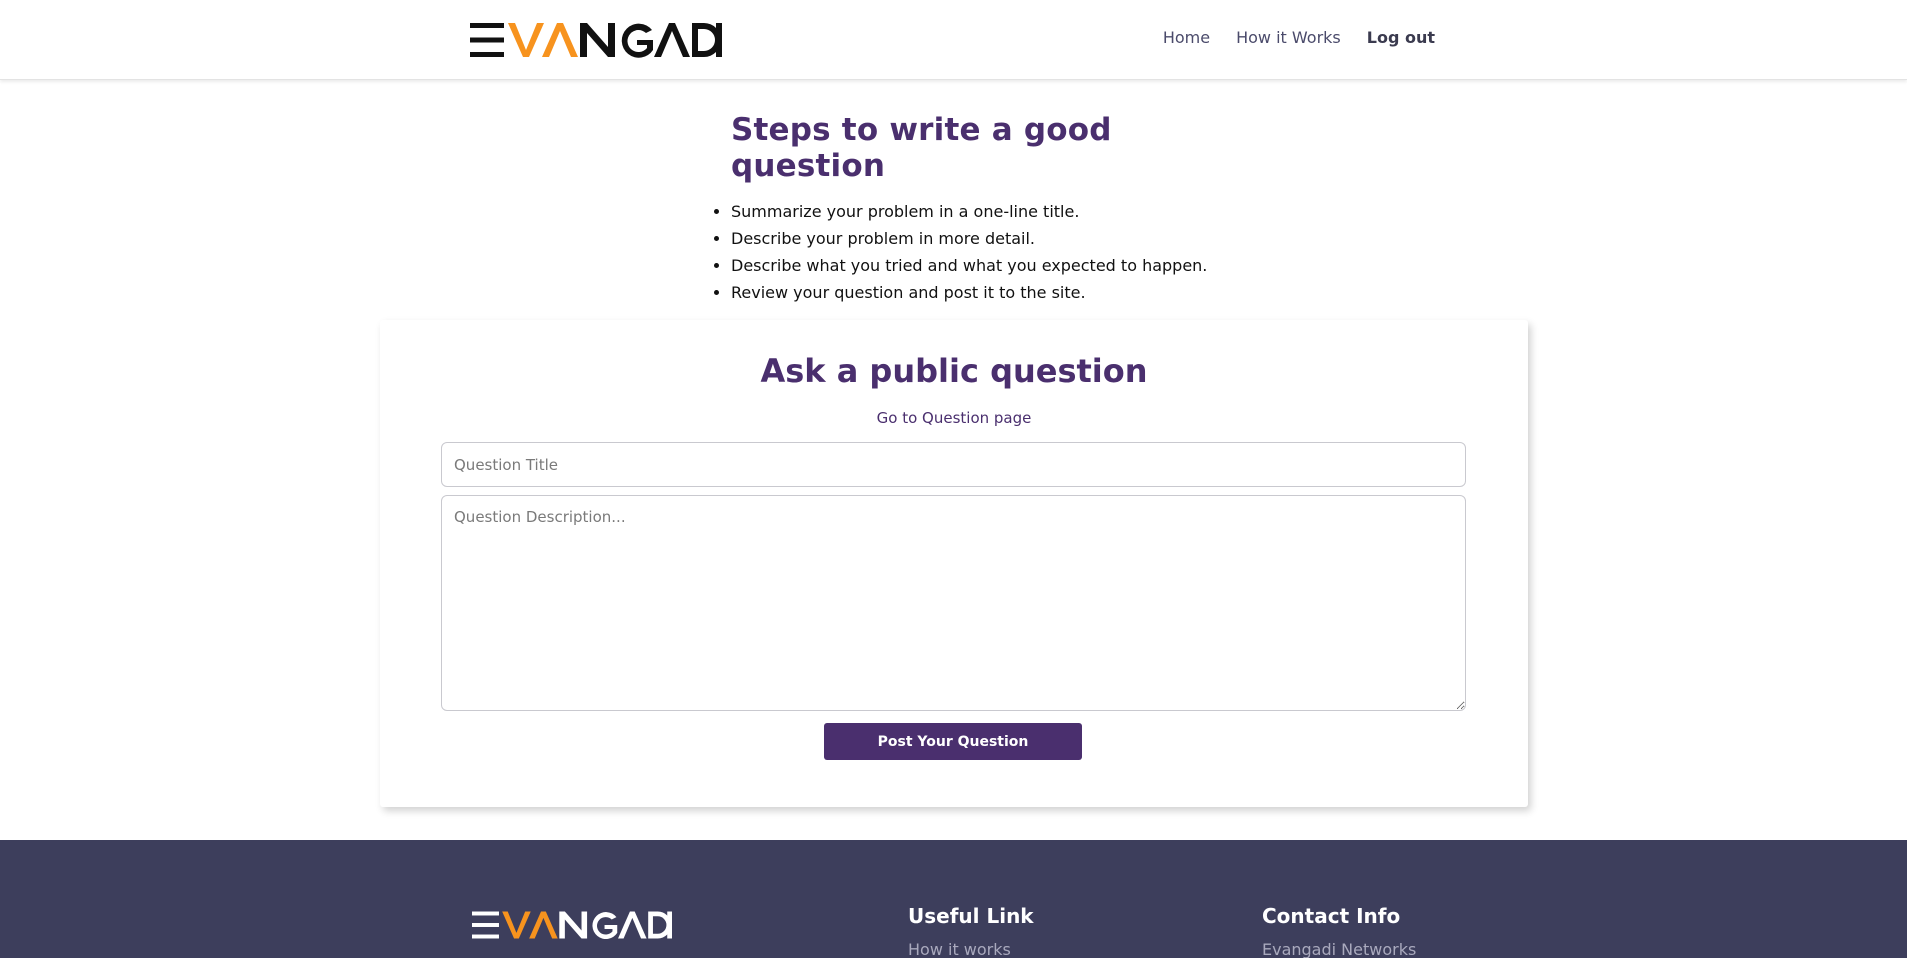 The height and width of the screenshot is (958, 1907). I want to click on footer-contact-info: Contact Info Evangadi Networks, so click(1339, 931).